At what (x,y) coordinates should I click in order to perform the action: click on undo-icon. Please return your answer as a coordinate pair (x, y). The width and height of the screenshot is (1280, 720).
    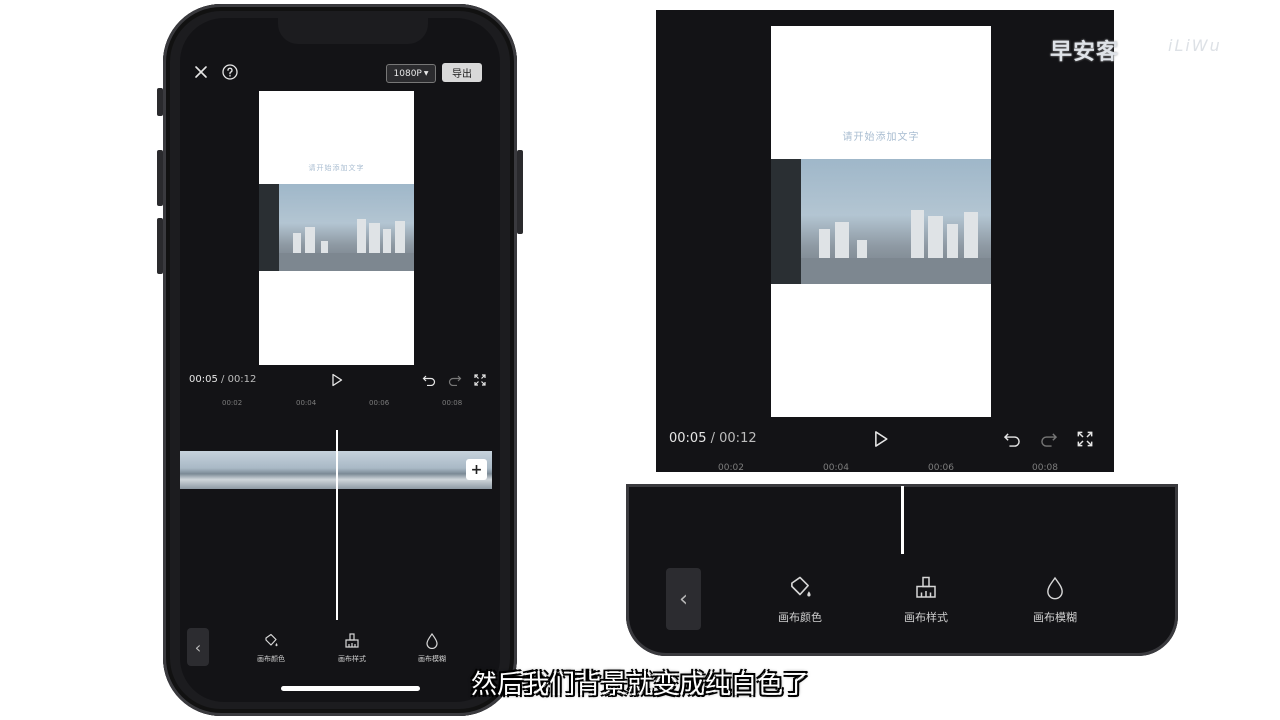
    Looking at the image, I should click on (429, 380).